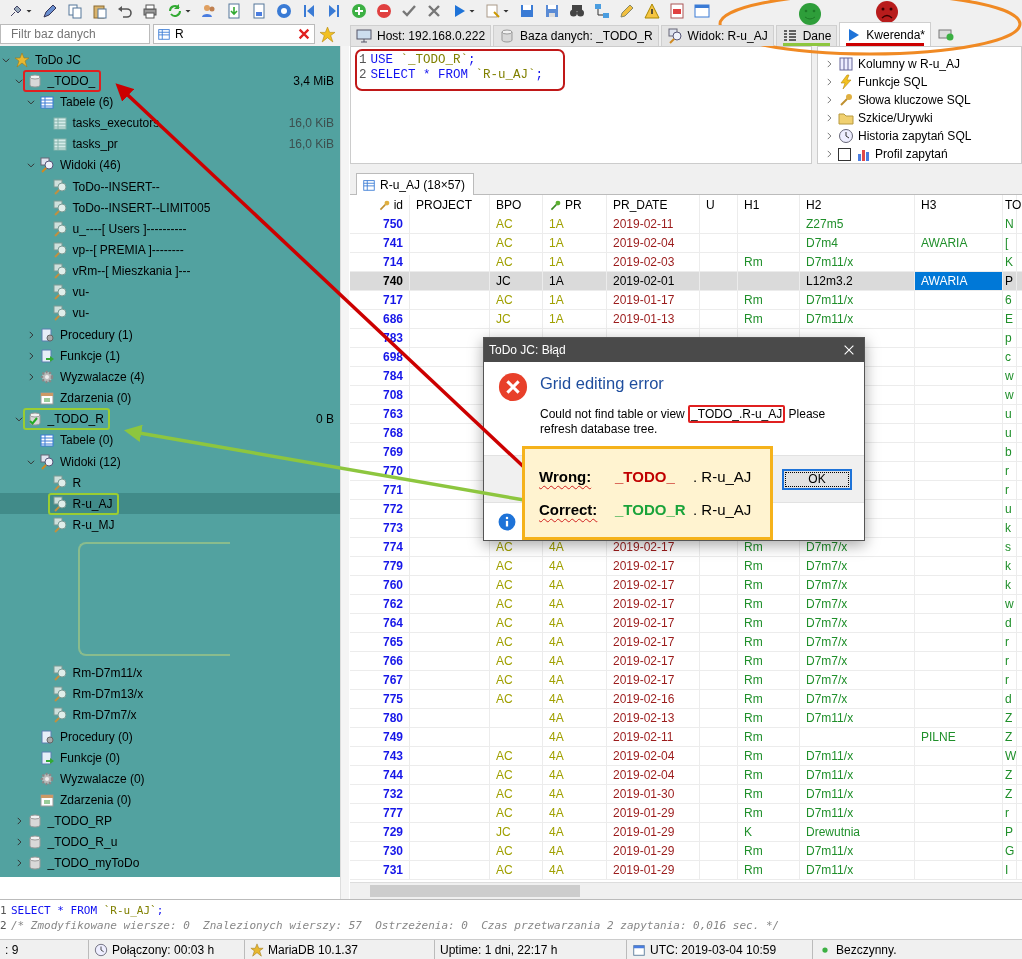 This screenshot has height=959, width=1022. What do you see at coordinates (686, 281) in the screenshot?
I see `table-row: 740 JC 1A 2019-02-01 L12m3.2 AWARIA P` at bounding box center [686, 281].